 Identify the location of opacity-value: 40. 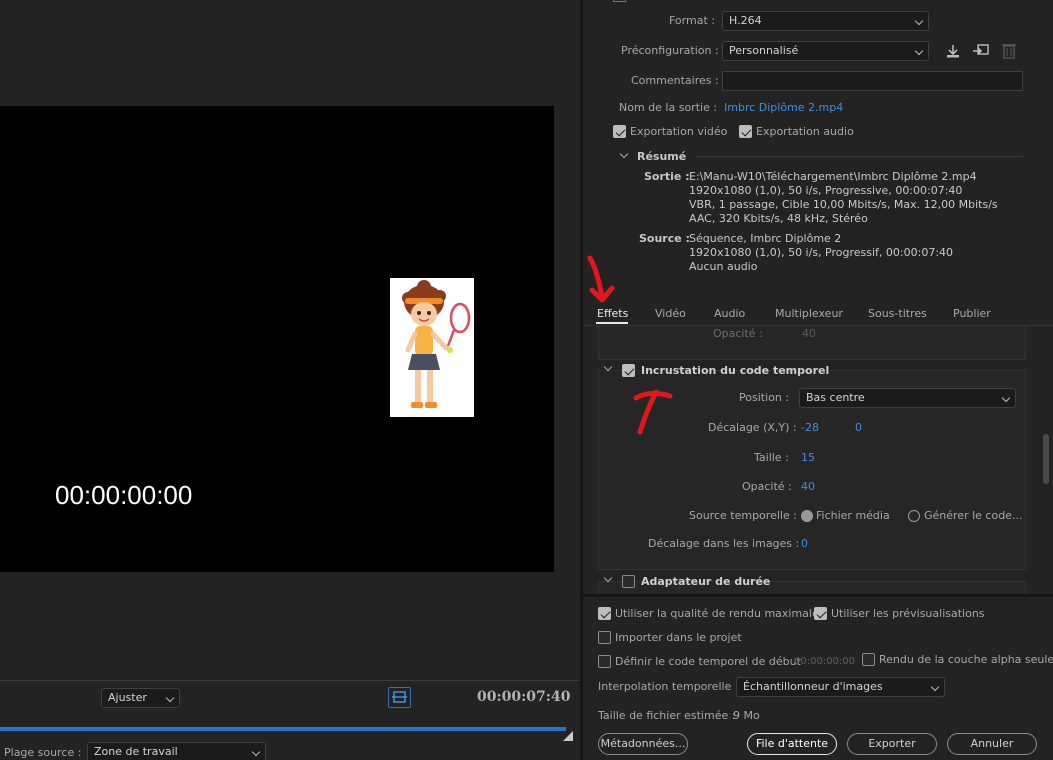
(808, 486).